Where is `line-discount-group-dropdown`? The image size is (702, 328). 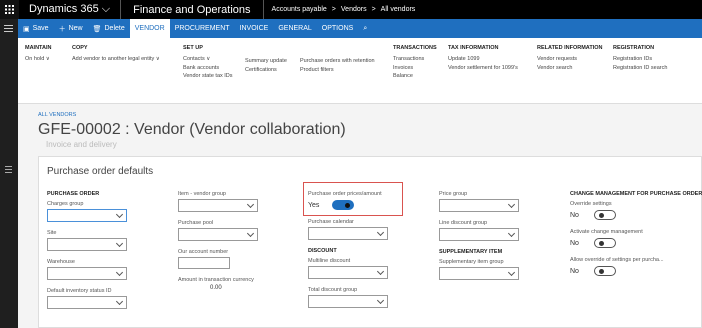 line-discount-group-dropdown is located at coordinates (479, 234).